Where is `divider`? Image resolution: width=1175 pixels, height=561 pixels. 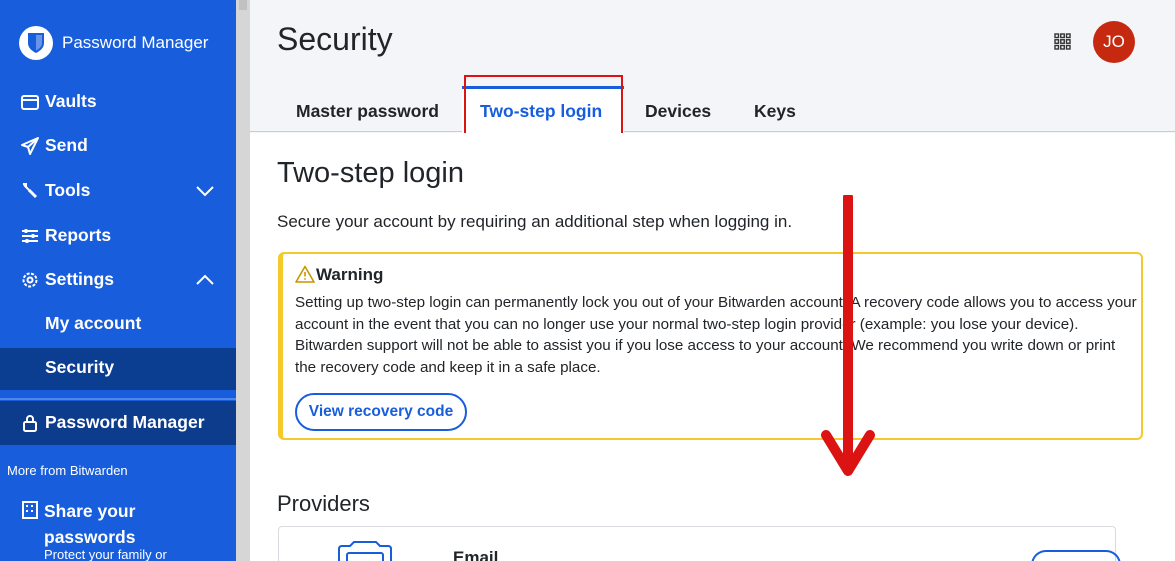
divider is located at coordinates (118, 399).